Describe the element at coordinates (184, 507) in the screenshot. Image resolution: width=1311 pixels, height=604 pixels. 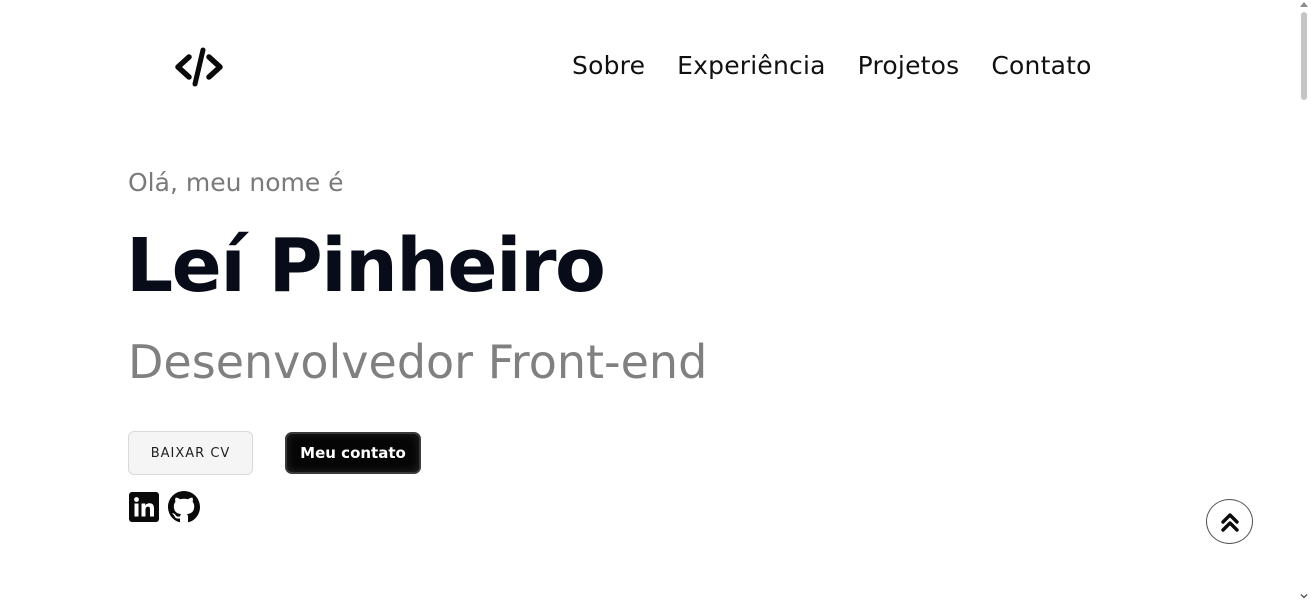
I see `github-icon` at that location.